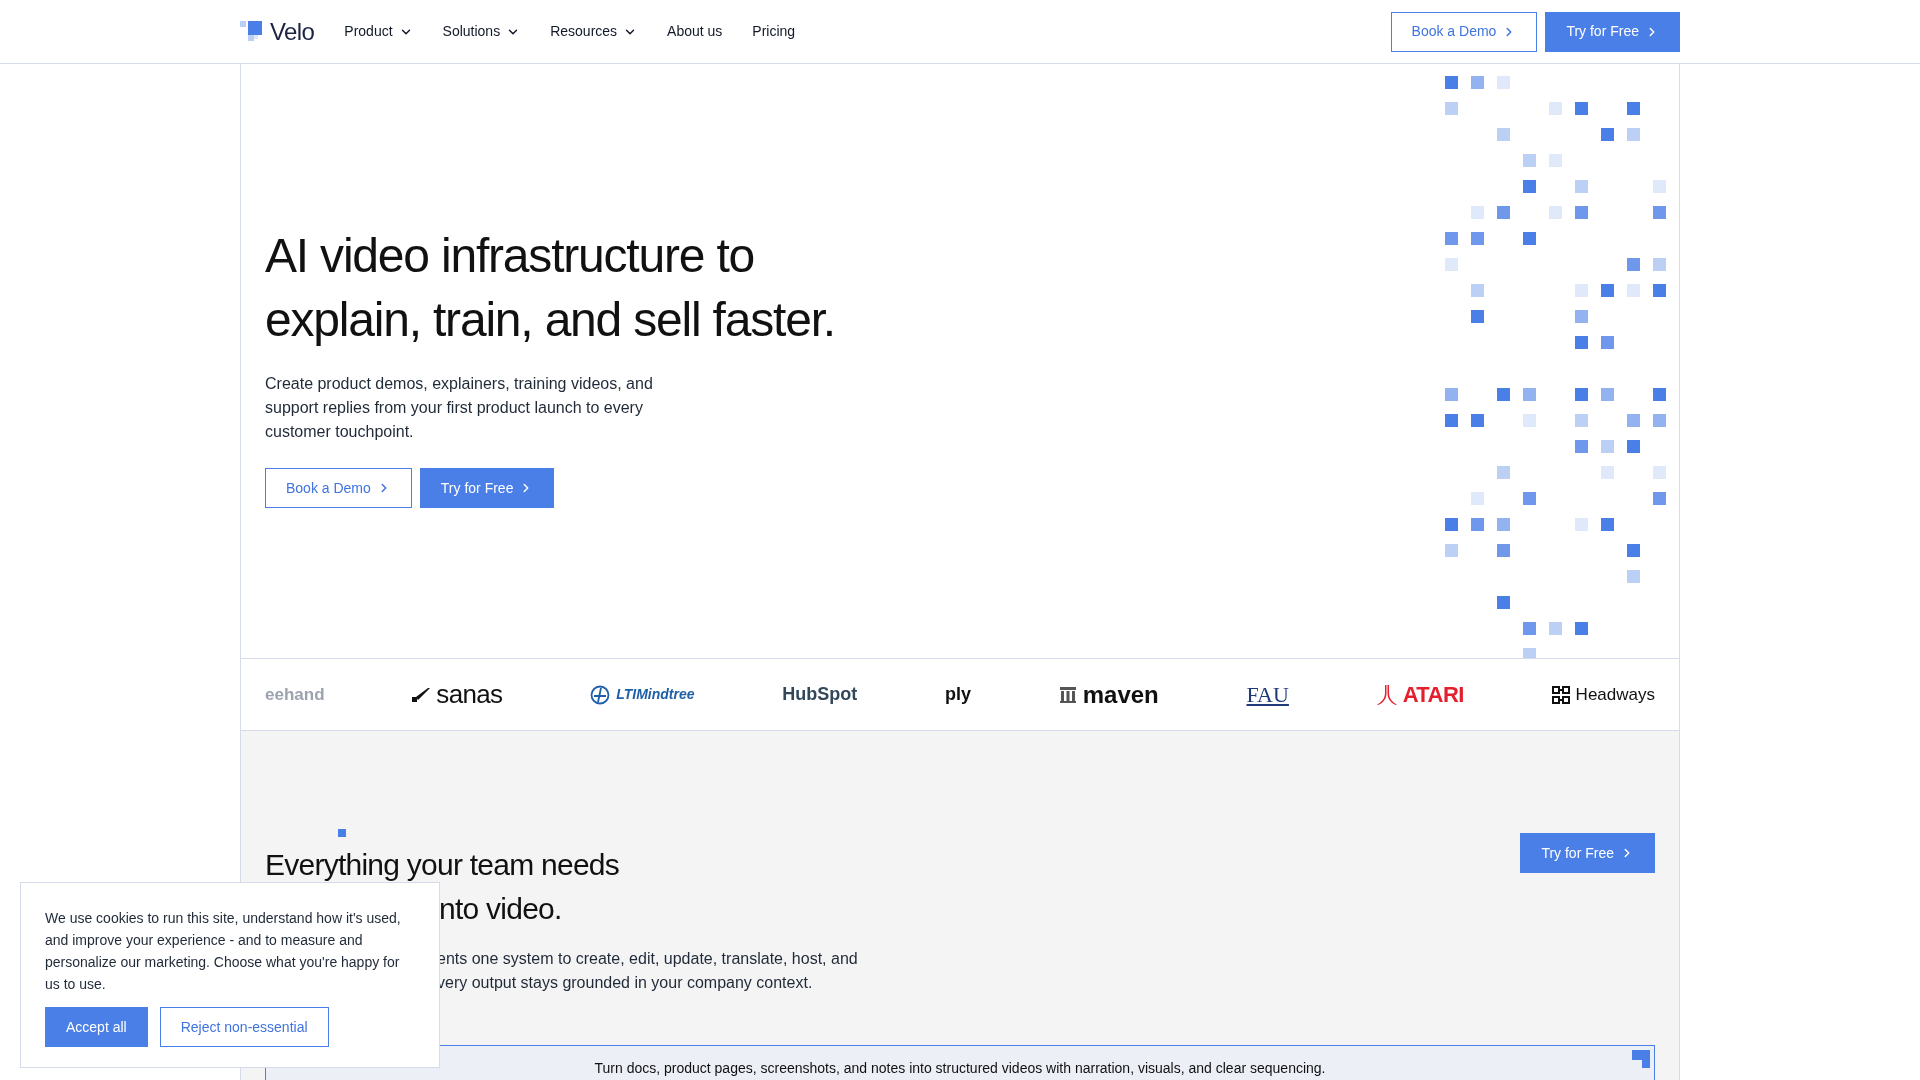  I want to click on company-logo: ATARI, so click(1433, 695).